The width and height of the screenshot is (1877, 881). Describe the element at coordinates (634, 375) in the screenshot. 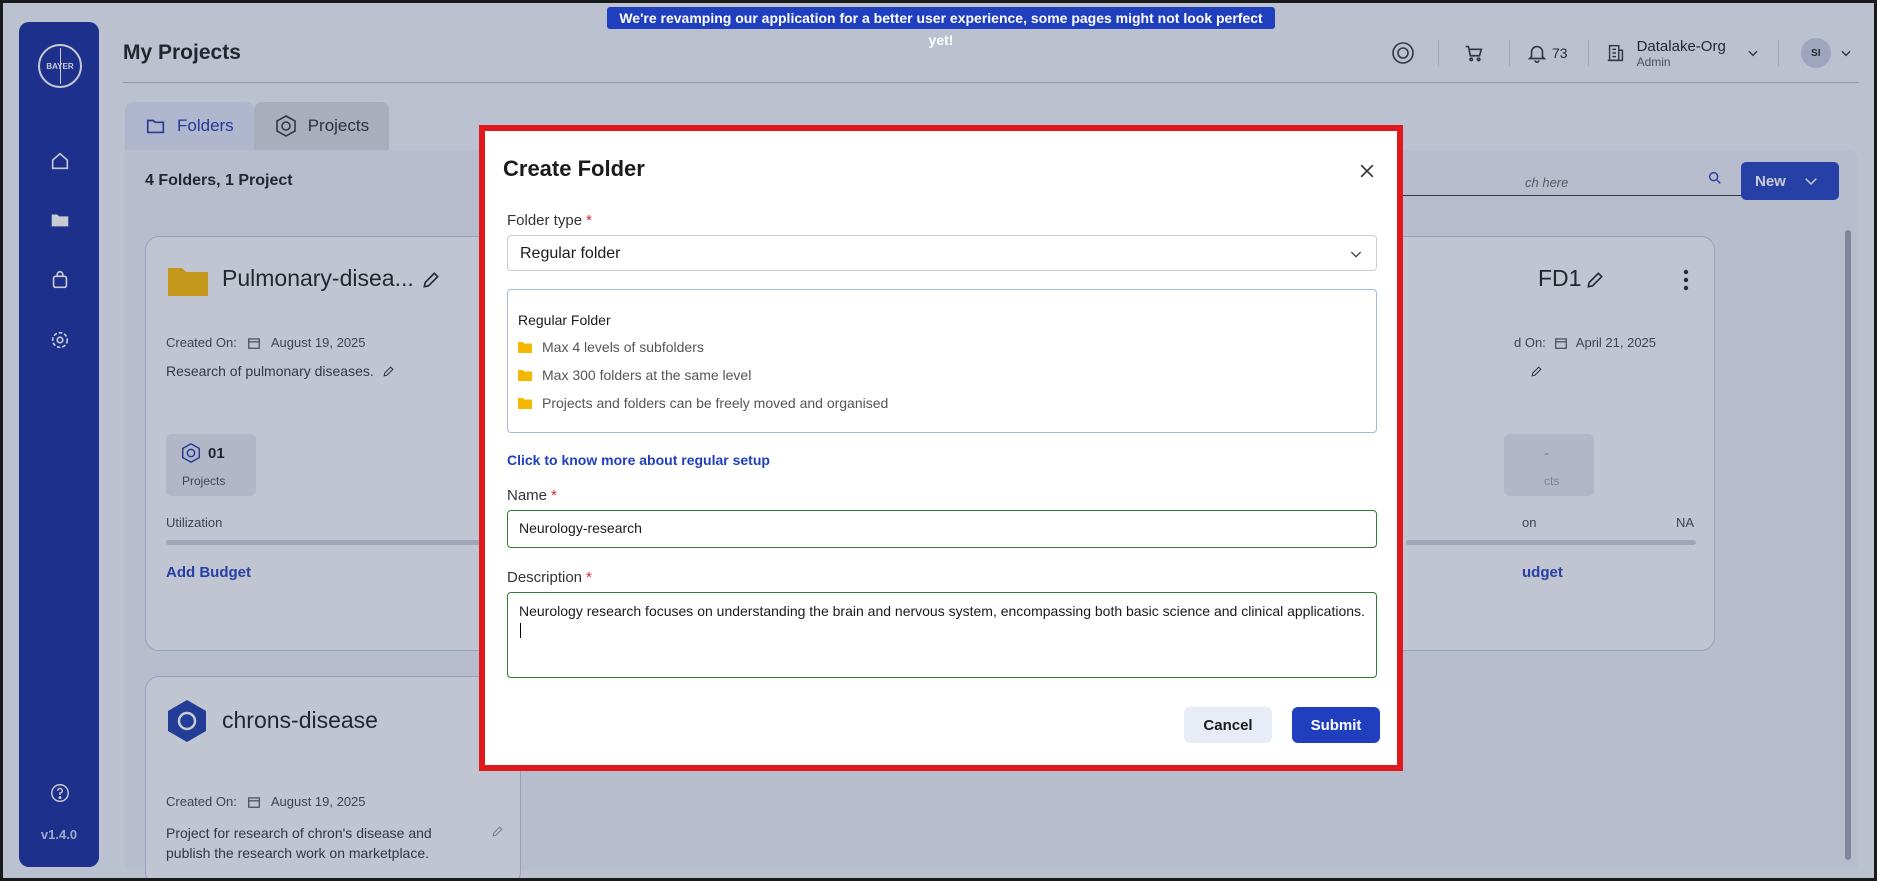

I see `info-item: Max 300 folders at the same level` at that location.